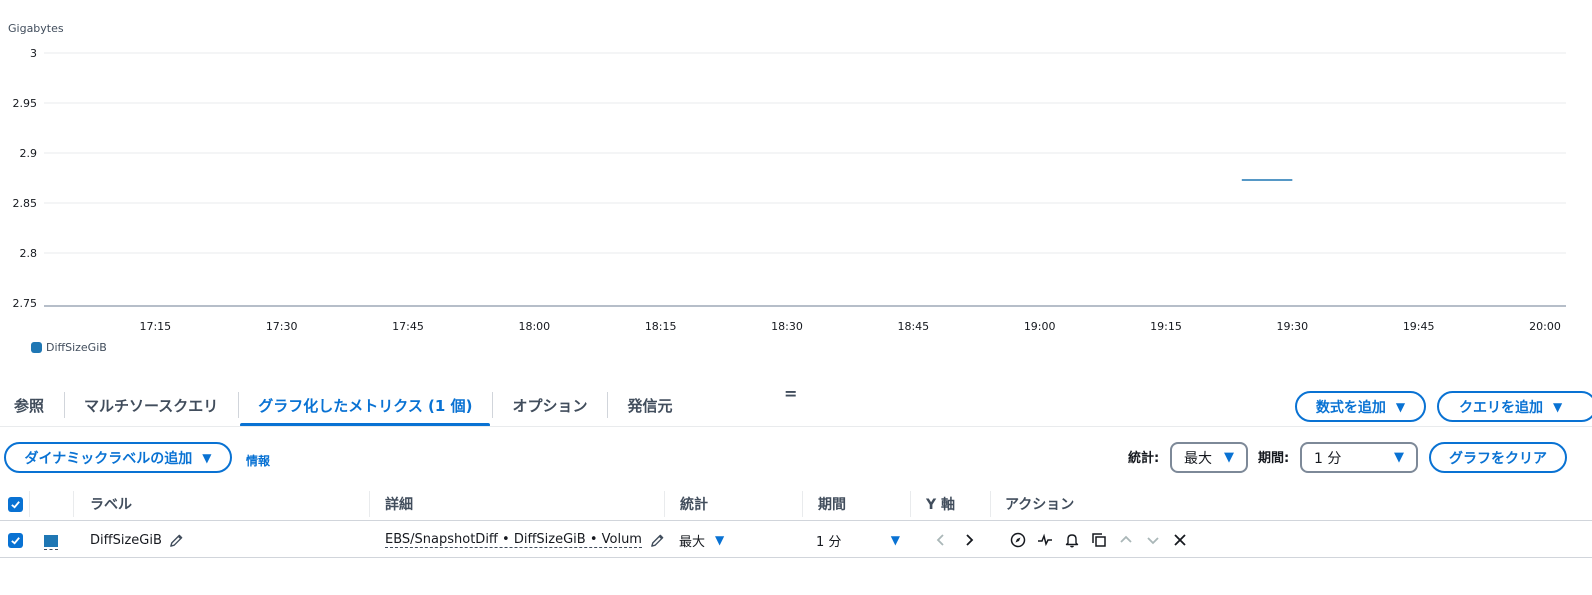 The width and height of the screenshot is (1592, 595). What do you see at coordinates (649, 405) in the screenshot?
I see `tab-source: 発信元` at bounding box center [649, 405].